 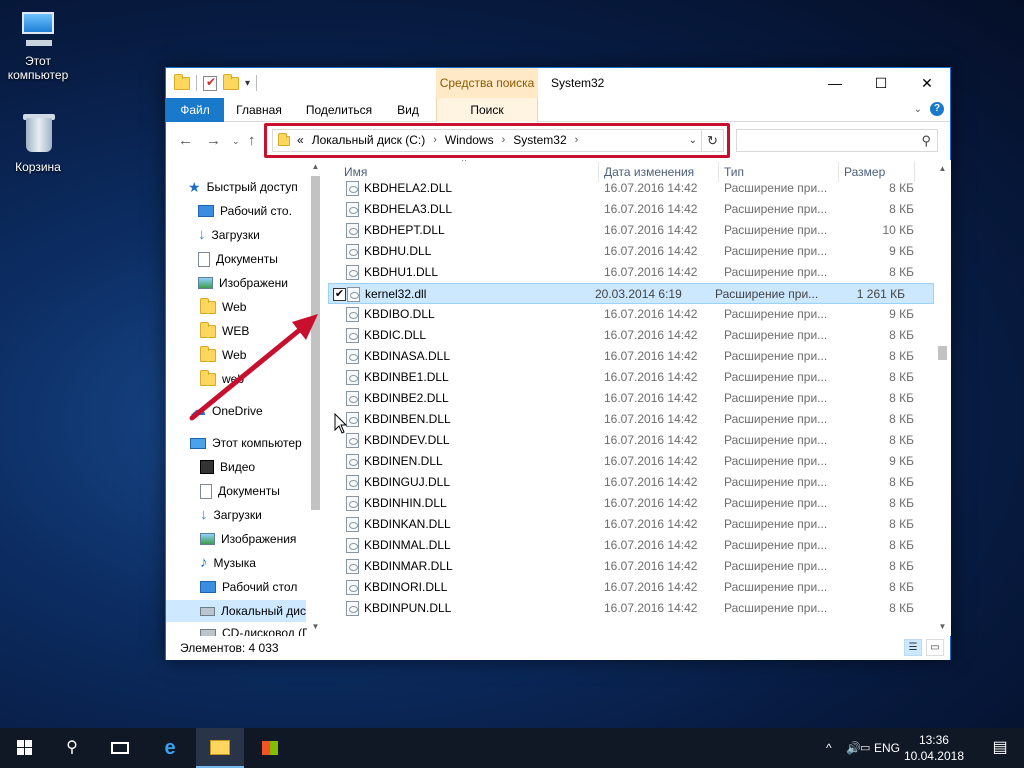 What do you see at coordinates (248, 587) in the screenshot?
I see `nav-desktop: Рабочий стол` at bounding box center [248, 587].